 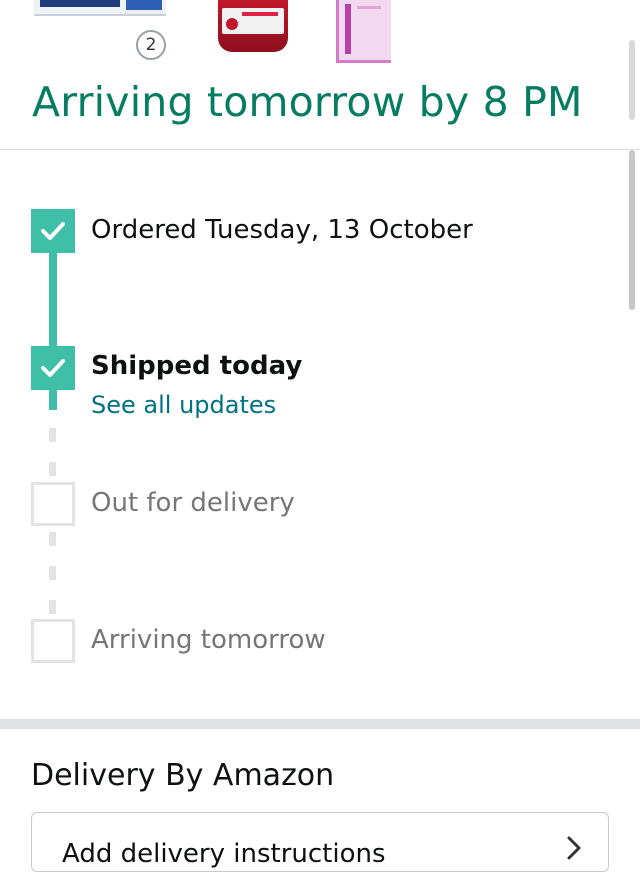 I want to click on scrollbar-track-top, so click(x=632, y=80).